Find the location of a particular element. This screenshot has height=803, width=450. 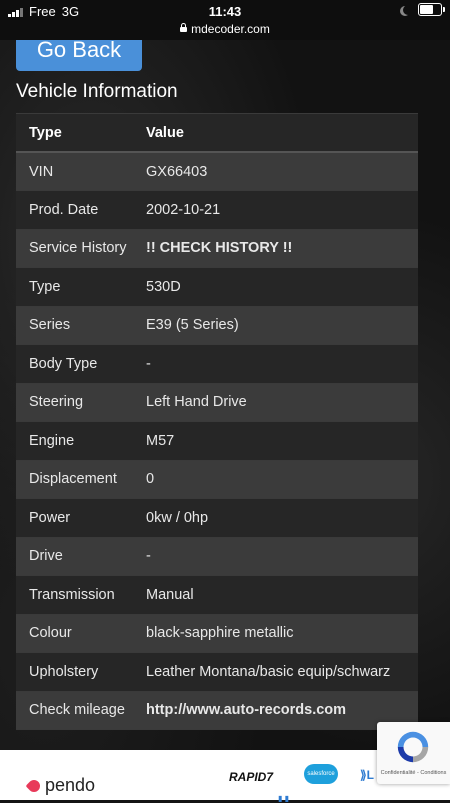

row-value-cell: black-sapphire metallic is located at coordinates (278, 633).